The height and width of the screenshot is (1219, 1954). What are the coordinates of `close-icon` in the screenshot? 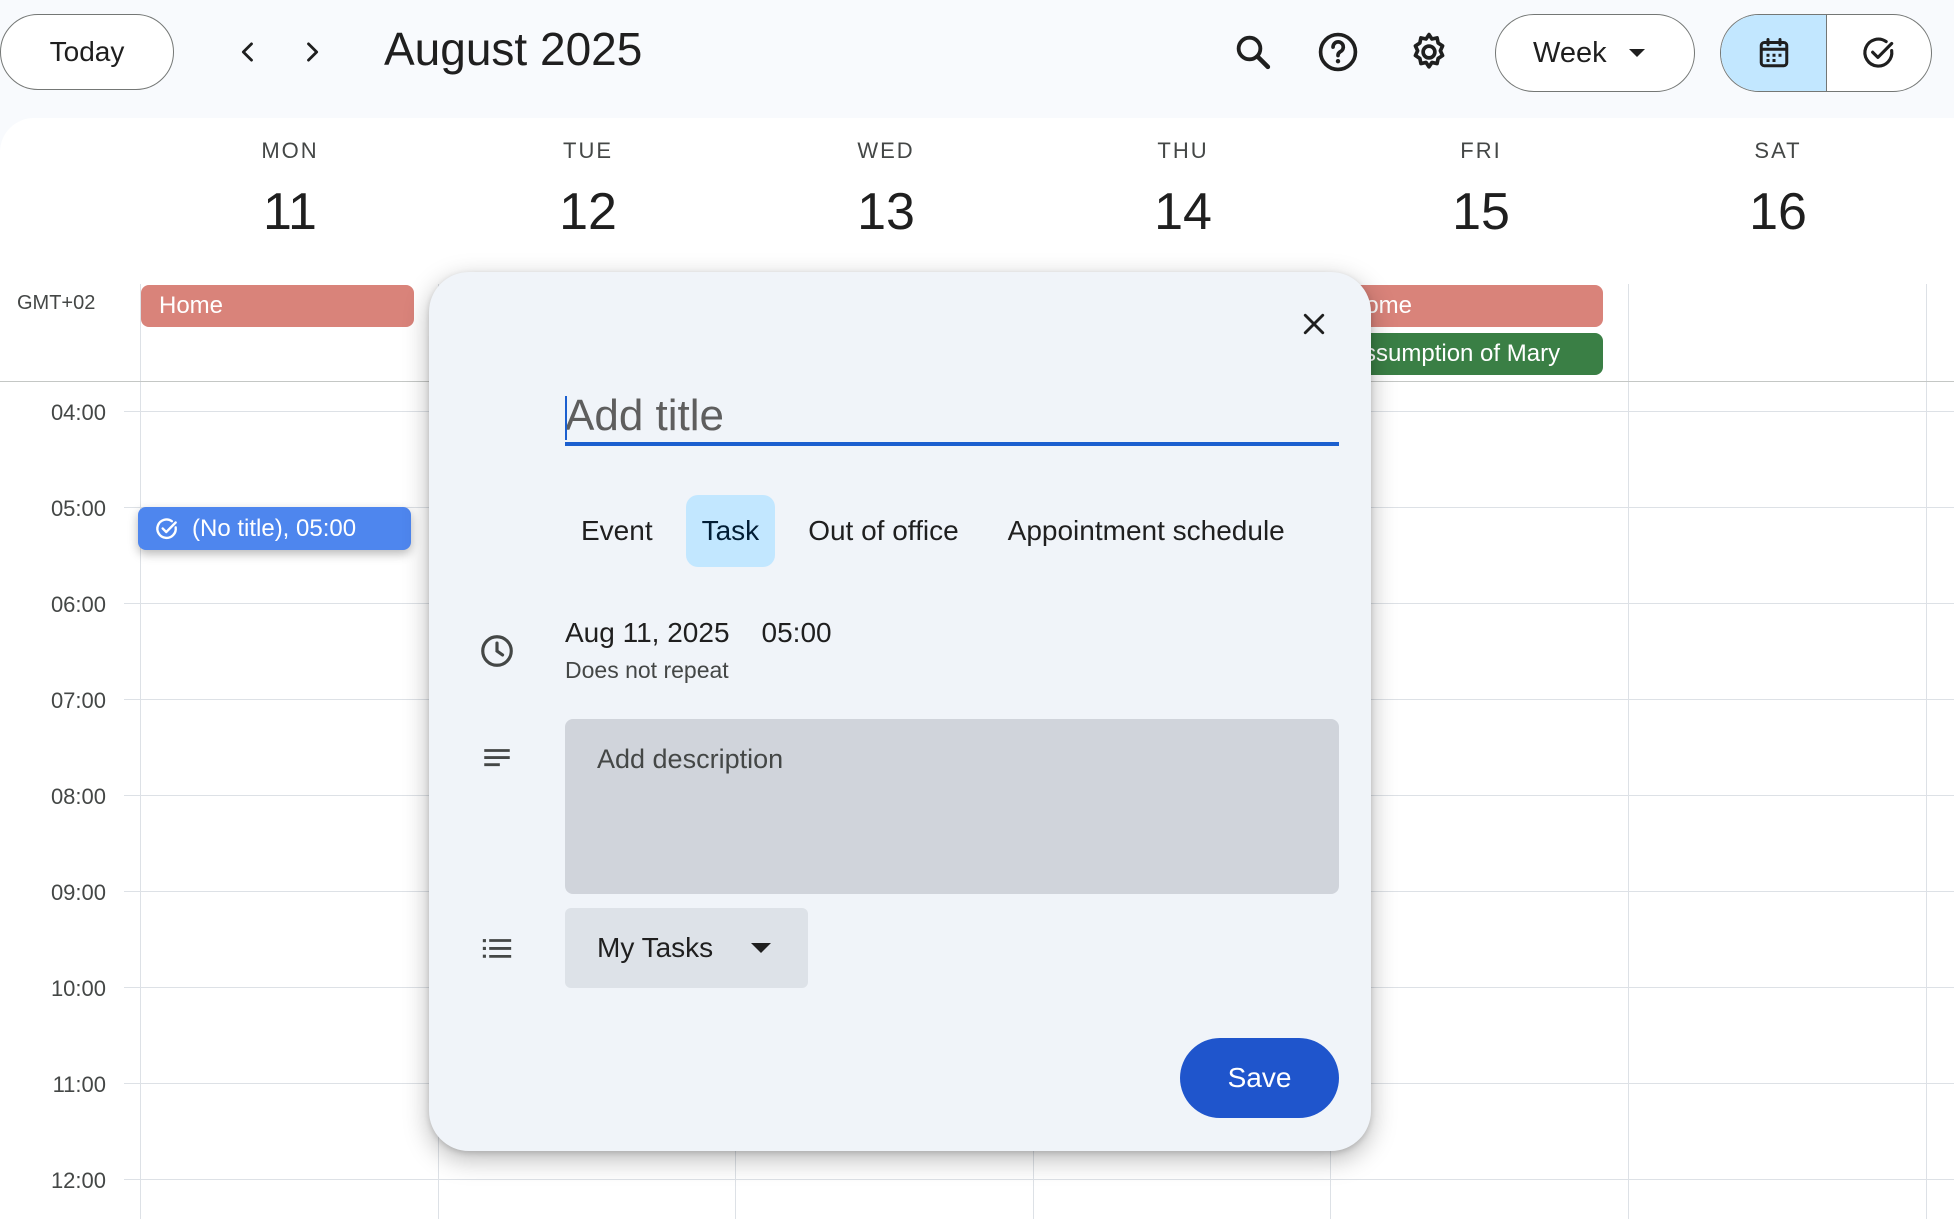 It's located at (1314, 324).